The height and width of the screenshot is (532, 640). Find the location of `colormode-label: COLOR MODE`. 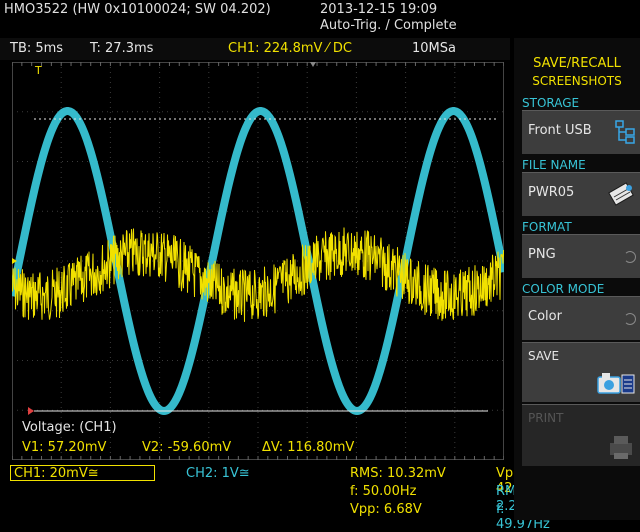

colormode-label: COLOR MODE is located at coordinates (563, 289).